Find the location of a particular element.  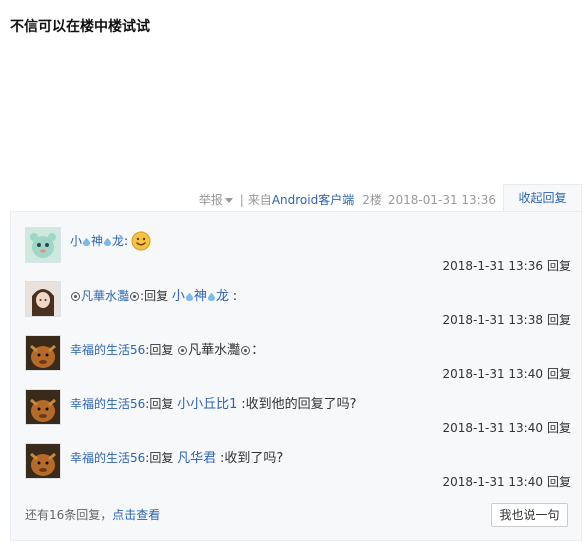

reply-time: 2018-1-31 13:36 is located at coordinates (492, 266).